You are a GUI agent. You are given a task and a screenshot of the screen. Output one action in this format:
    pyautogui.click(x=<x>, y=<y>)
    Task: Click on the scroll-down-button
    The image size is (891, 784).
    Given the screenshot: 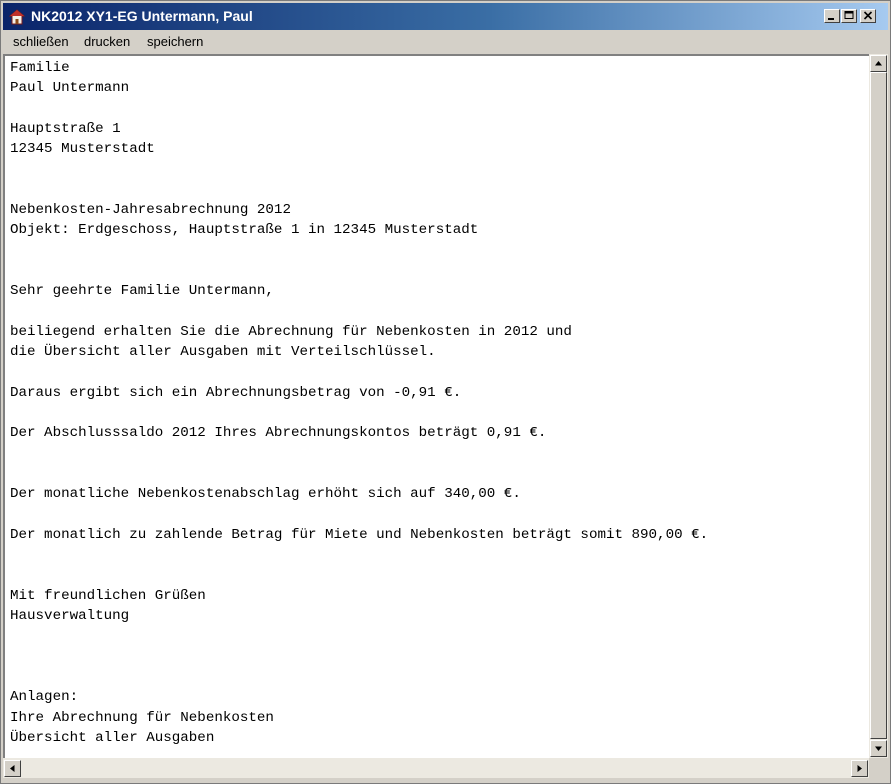 What is the action you would take?
    pyautogui.click(x=878, y=748)
    